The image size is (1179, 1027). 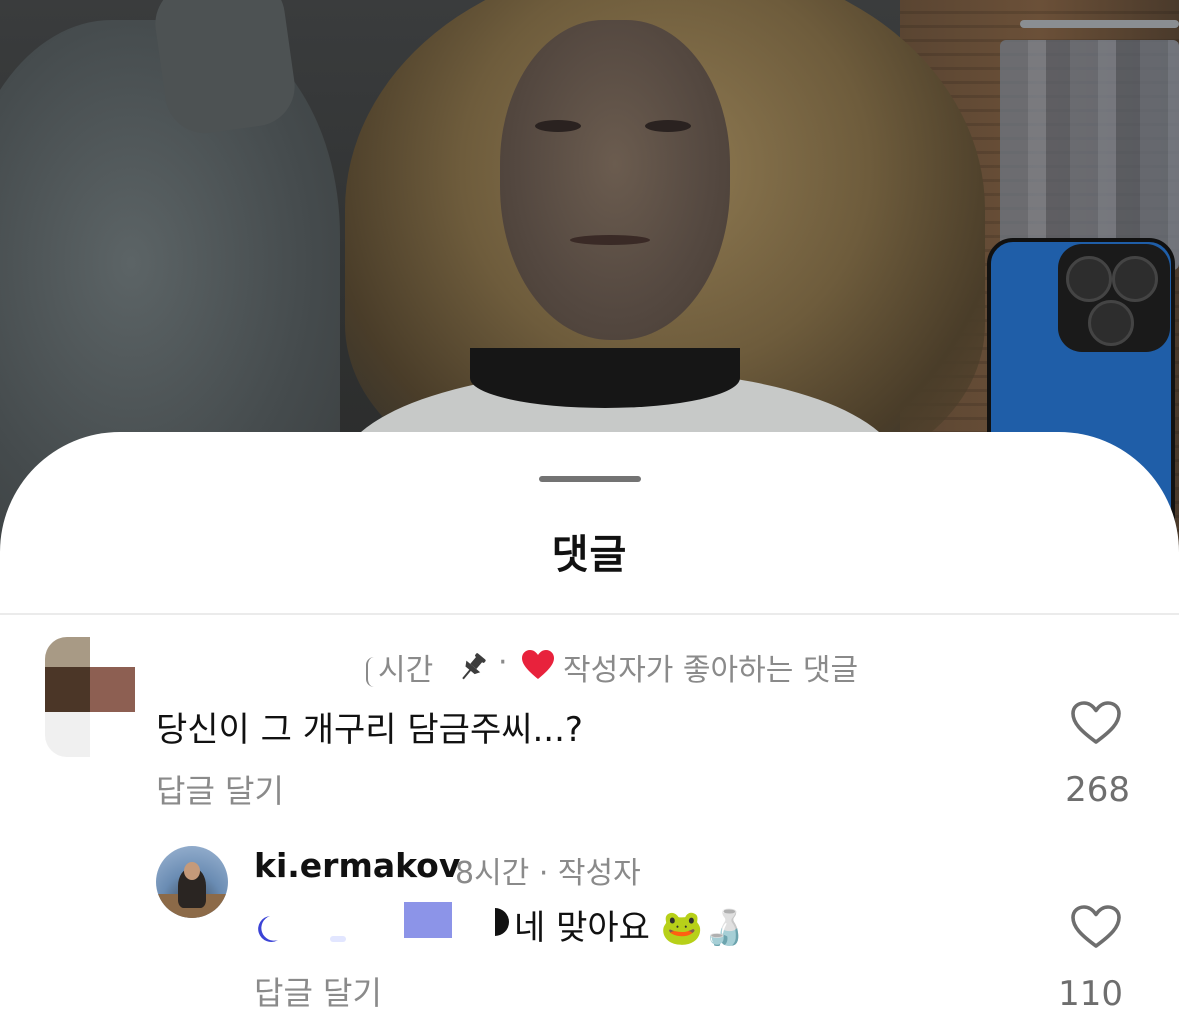 What do you see at coordinates (501, 922) in the screenshot?
I see `half-circle-icon` at bounding box center [501, 922].